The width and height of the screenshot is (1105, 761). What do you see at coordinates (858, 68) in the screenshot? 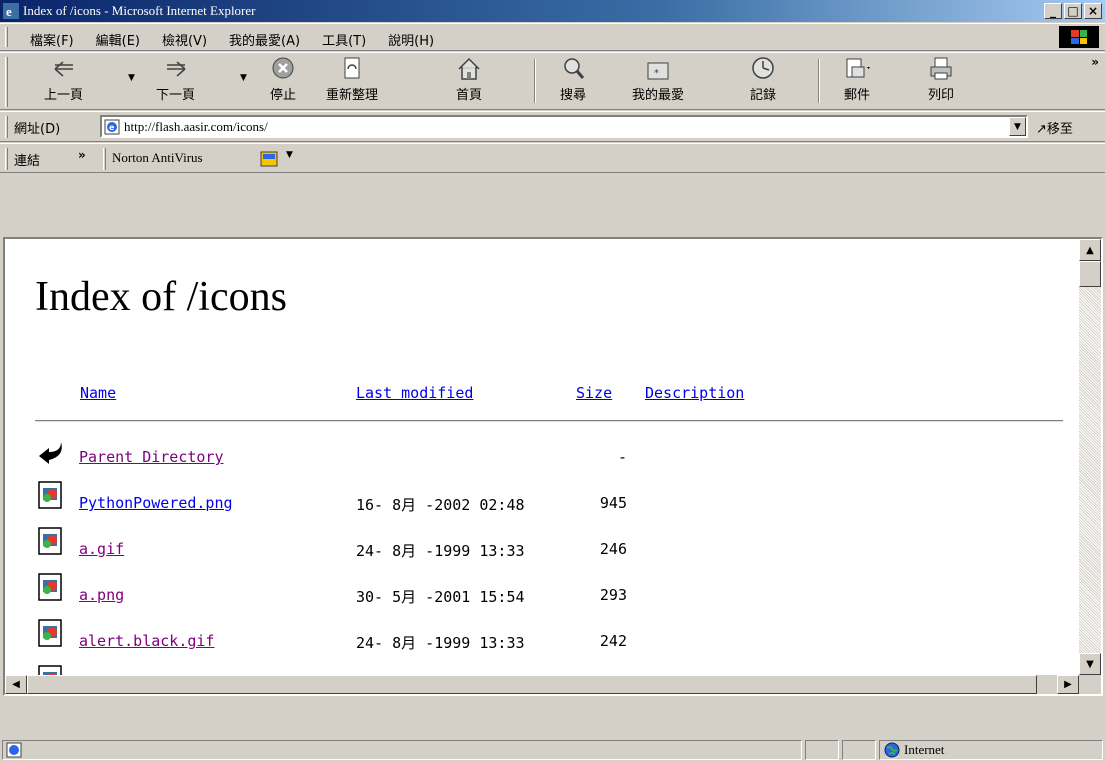
I see `mail-icon` at bounding box center [858, 68].